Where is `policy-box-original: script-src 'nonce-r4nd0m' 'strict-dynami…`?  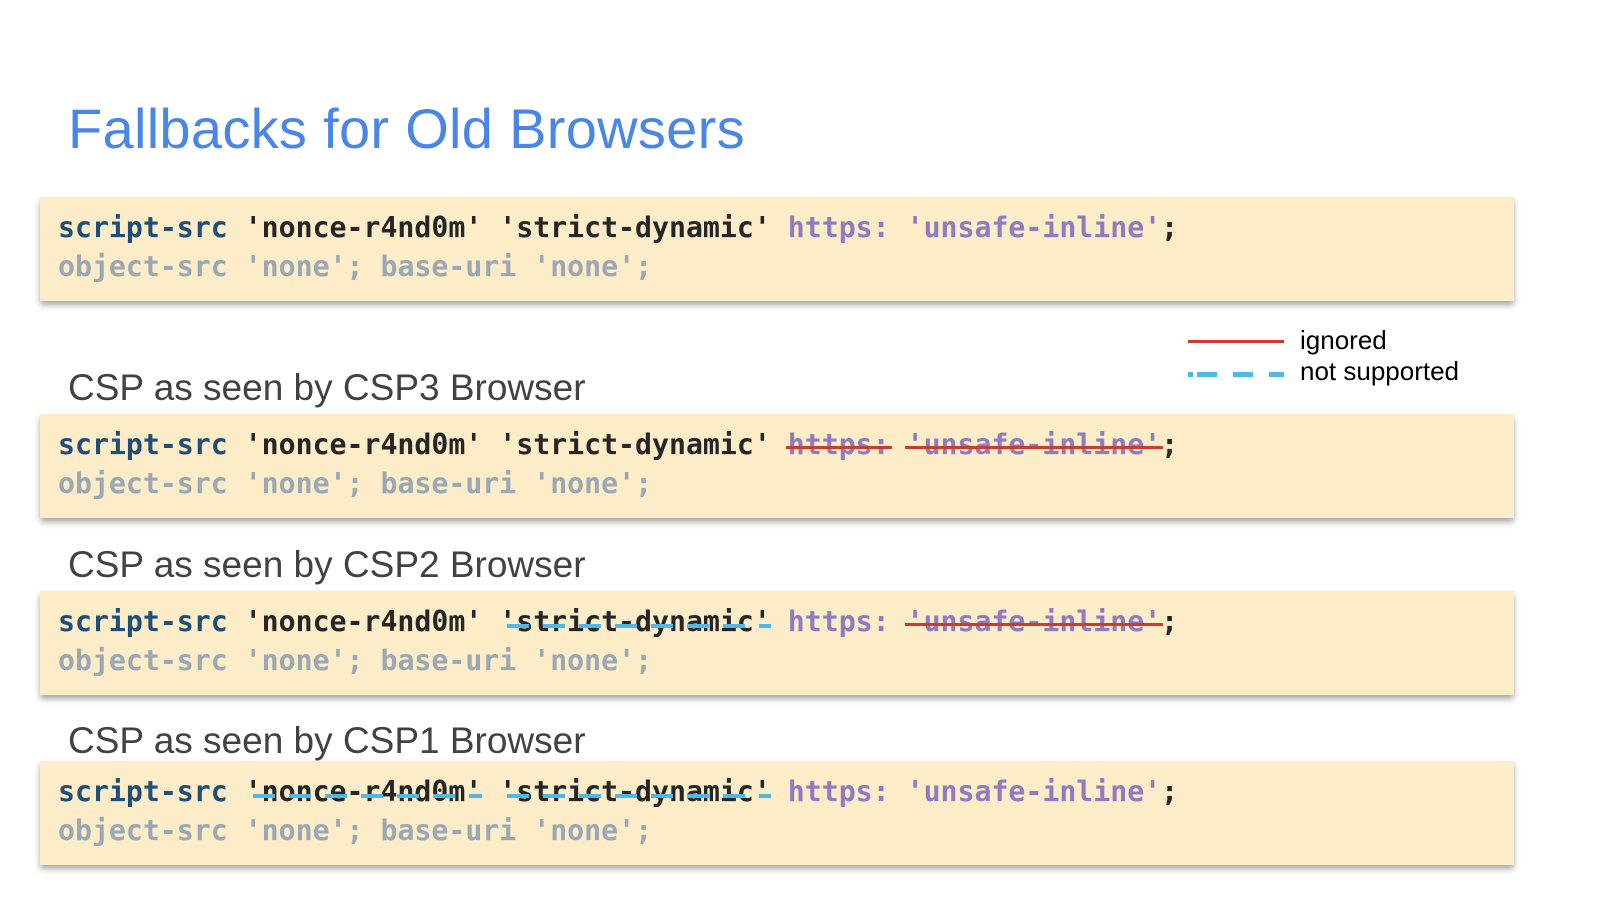
policy-box-original: script-src 'nonce-r4nd0m' 'strict-dynami… is located at coordinates (777, 249).